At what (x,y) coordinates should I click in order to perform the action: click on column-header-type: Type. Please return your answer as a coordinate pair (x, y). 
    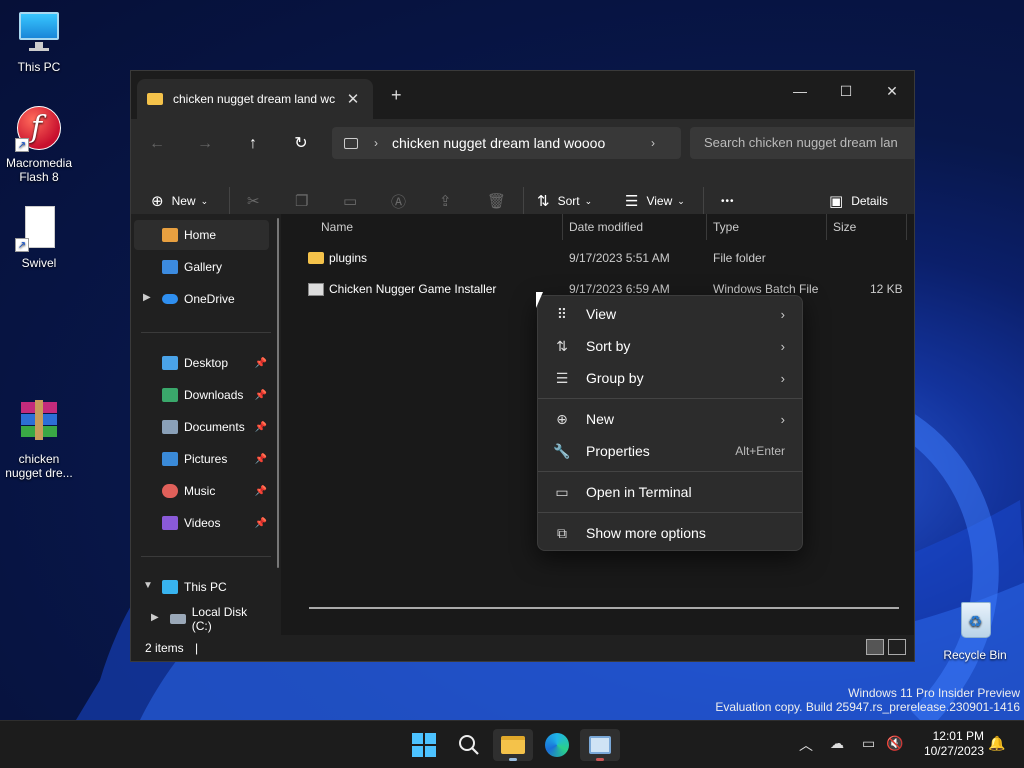
    Looking at the image, I should click on (767, 227).